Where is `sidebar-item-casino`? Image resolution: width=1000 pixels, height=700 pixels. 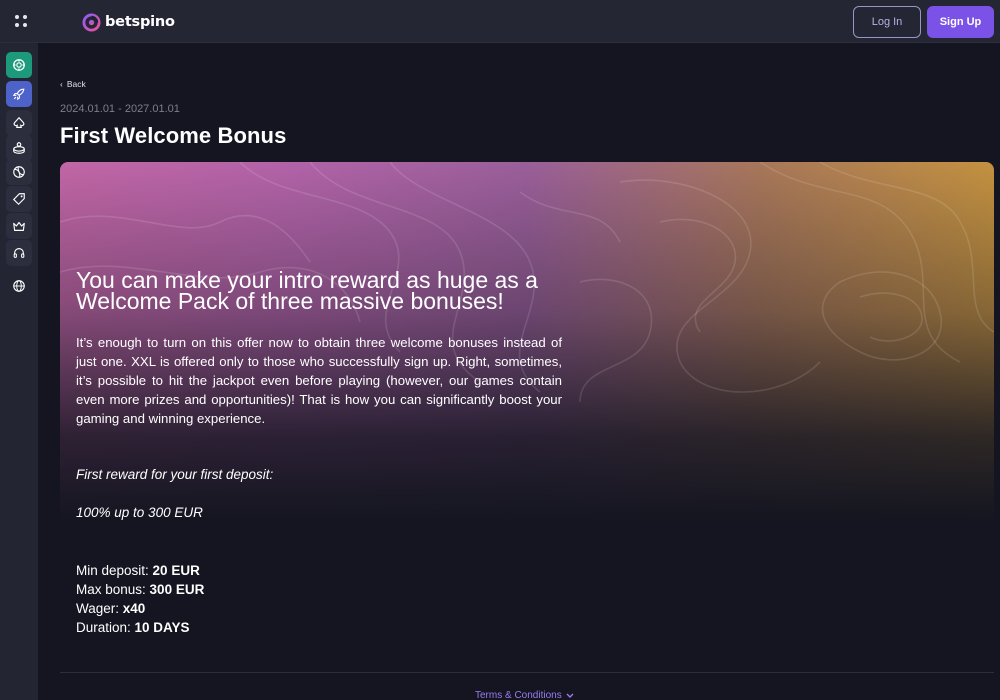 sidebar-item-casino is located at coordinates (19, 65).